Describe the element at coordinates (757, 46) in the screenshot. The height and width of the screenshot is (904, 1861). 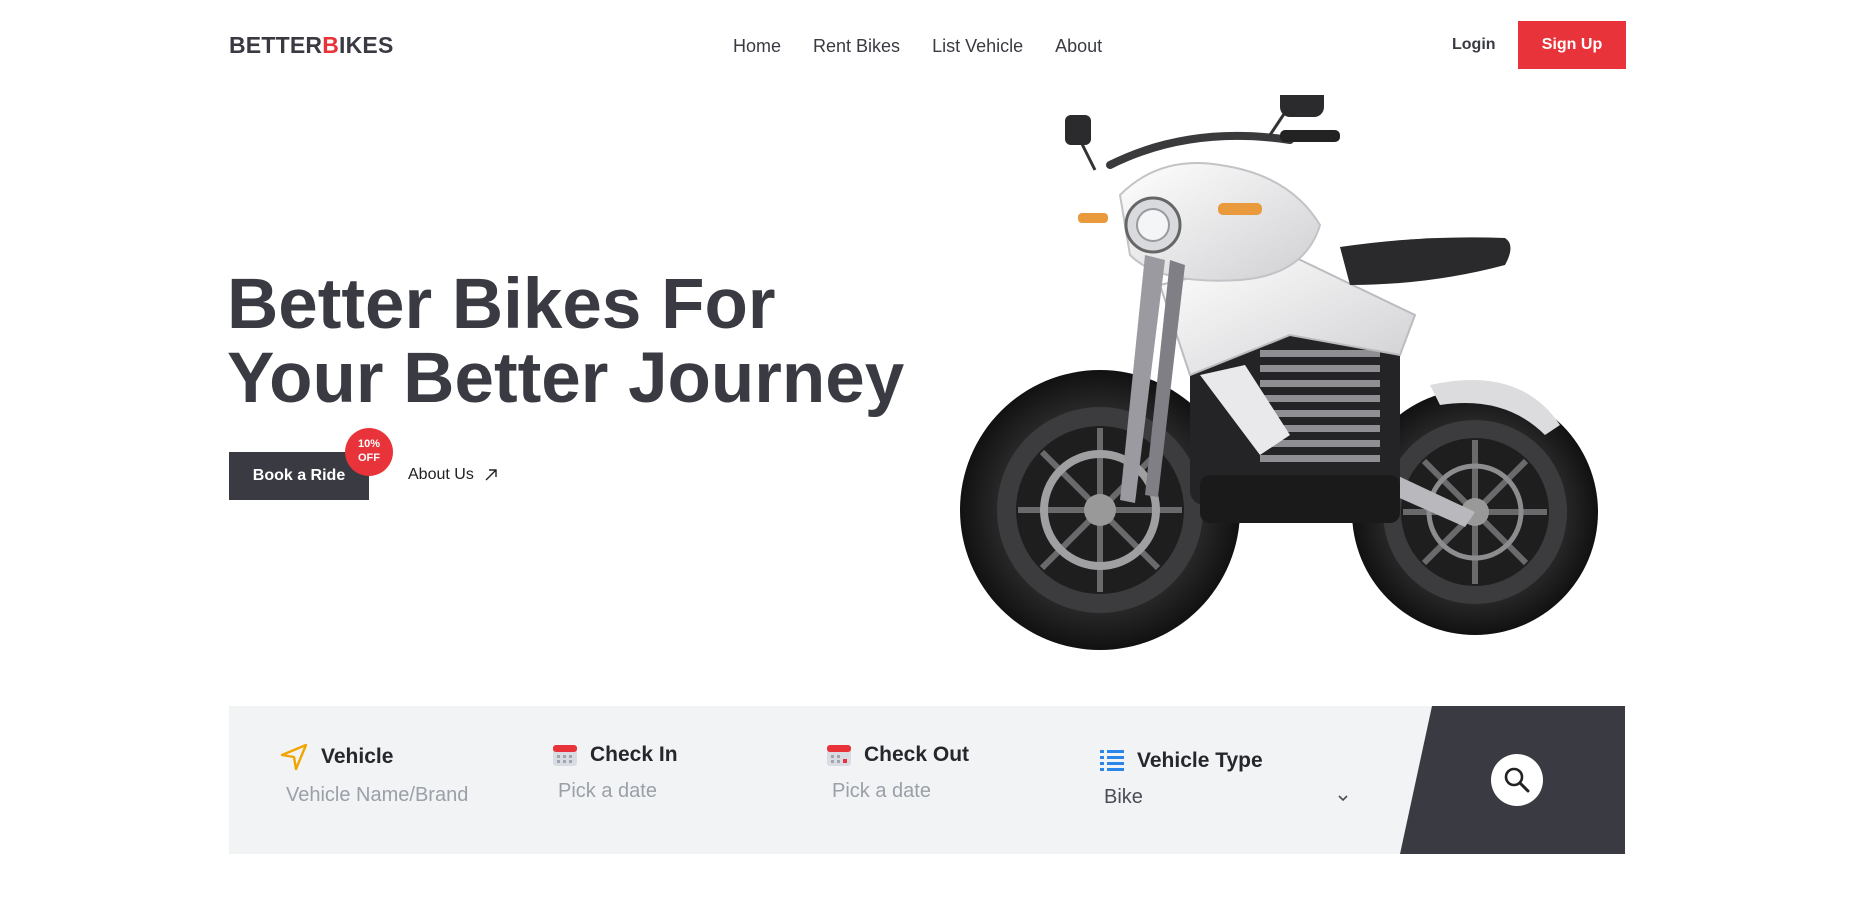
I see `nav-home: Home` at that location.